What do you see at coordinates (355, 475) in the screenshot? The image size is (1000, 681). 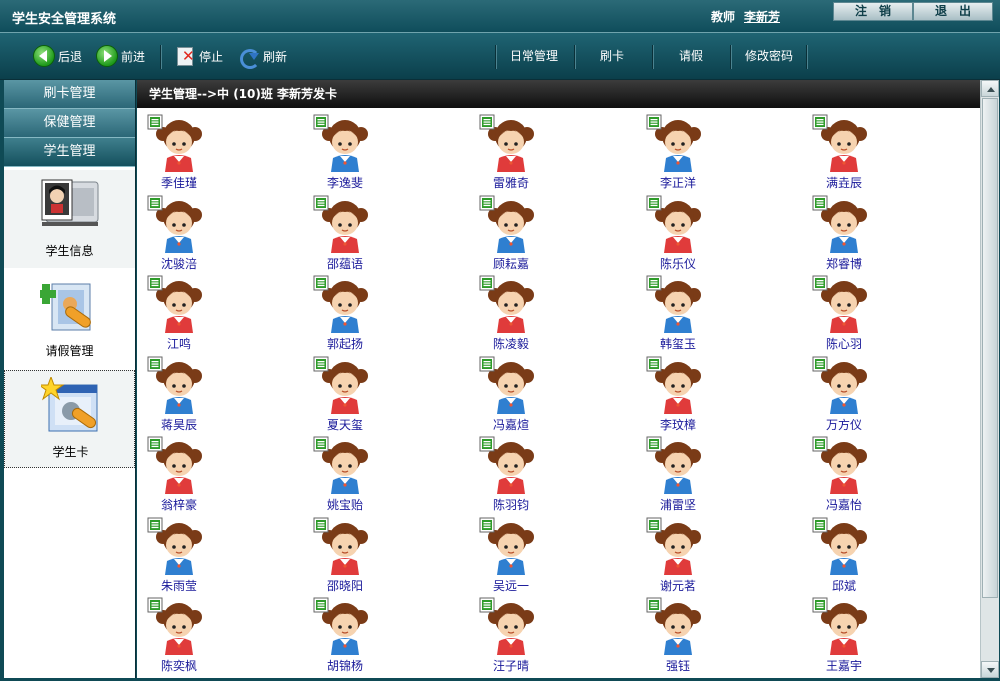 I see `student-card: 姚宝贻` at bounding box center [355, 475].